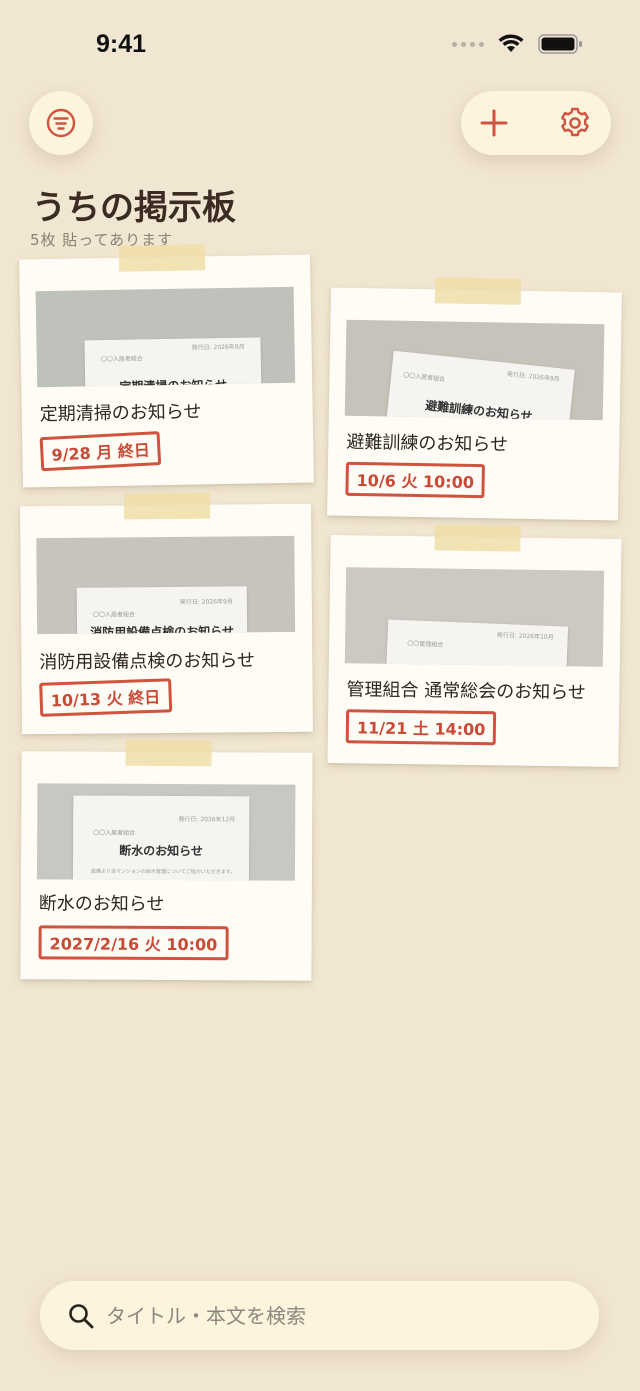 This screenshot has width=640, height=1391. Describe the element at coordinates (173, 362) in the screenshot. I see `photo-document: 〇〇入居者組合 発行日: 2026年9月 定期清掃のお知らせ` at that location.